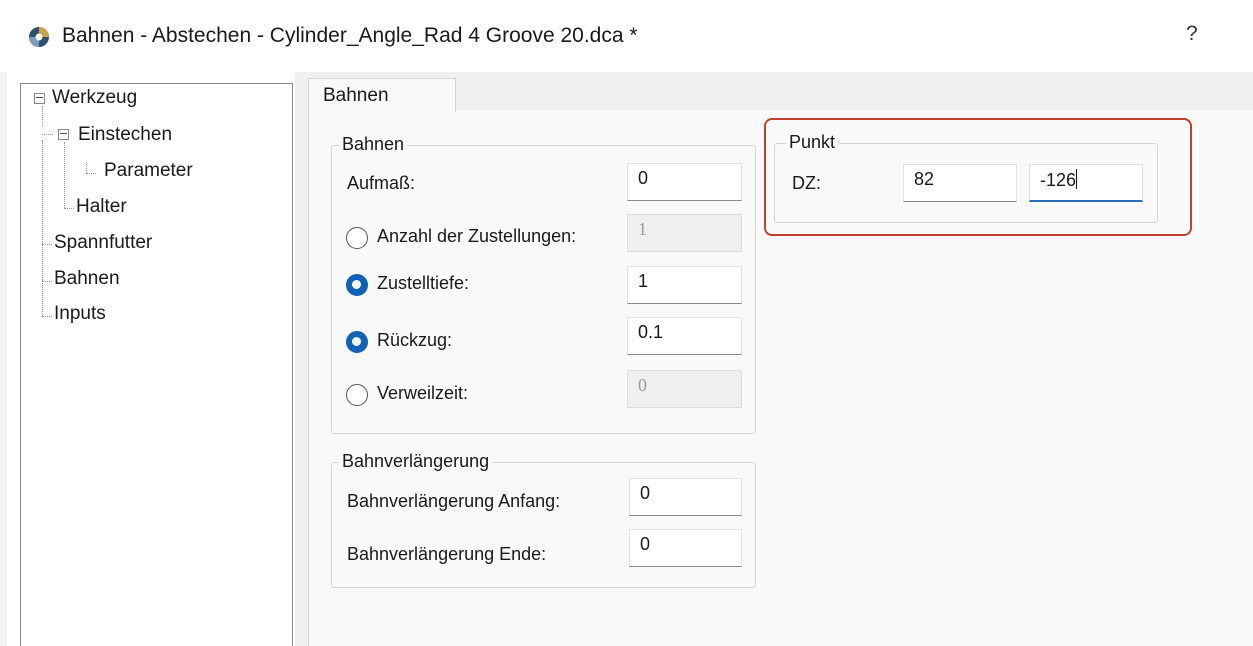 The height and width of the screenshot is (646, 1253). Describe the element at coordinates (357, 238) in the screenshot. I see `anzahl-zustellungen-radio` at that location.